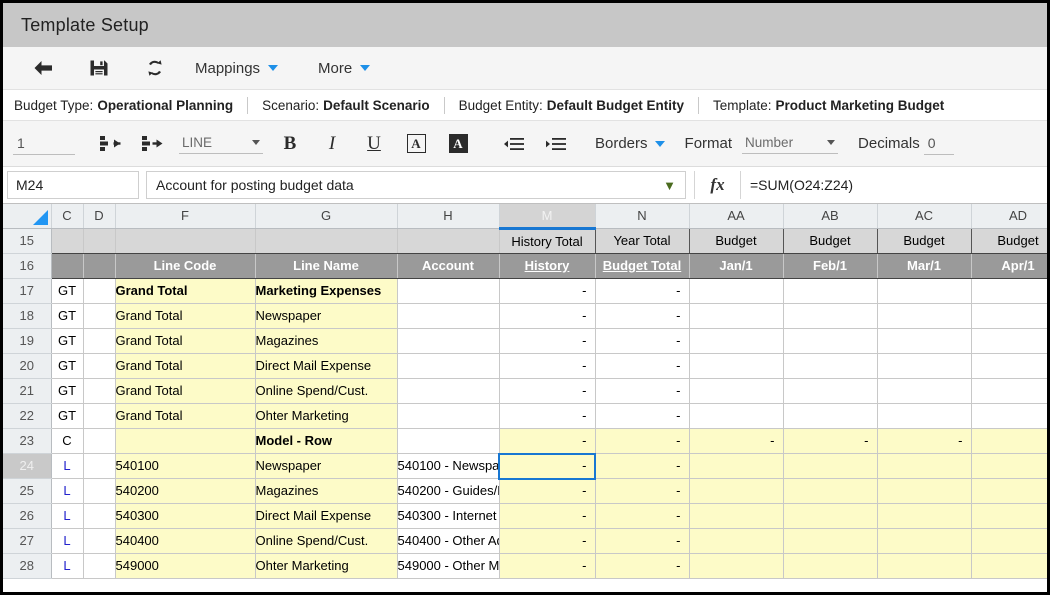 Image resolution: width=1050 pixels, height=595 pixels. I want to click on cell-N26: -, so click(642, 516).